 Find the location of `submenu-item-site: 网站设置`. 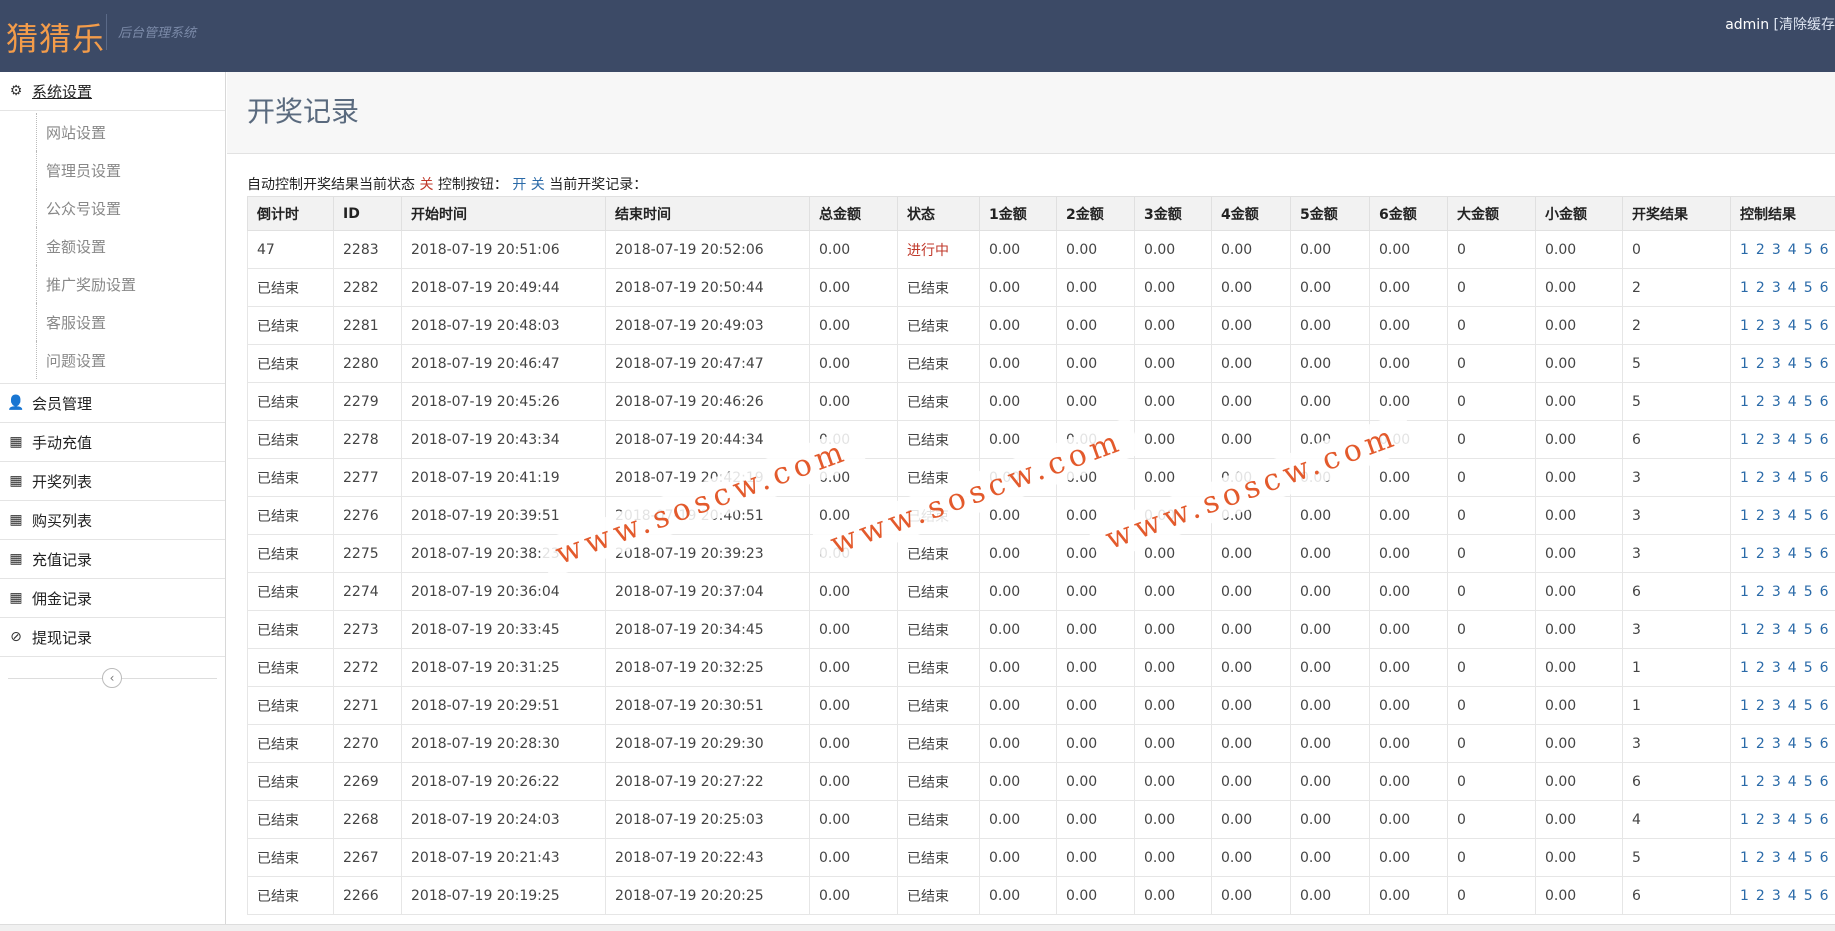

submenu-item-site: 网站设置 is located at coordinates (112, 132).